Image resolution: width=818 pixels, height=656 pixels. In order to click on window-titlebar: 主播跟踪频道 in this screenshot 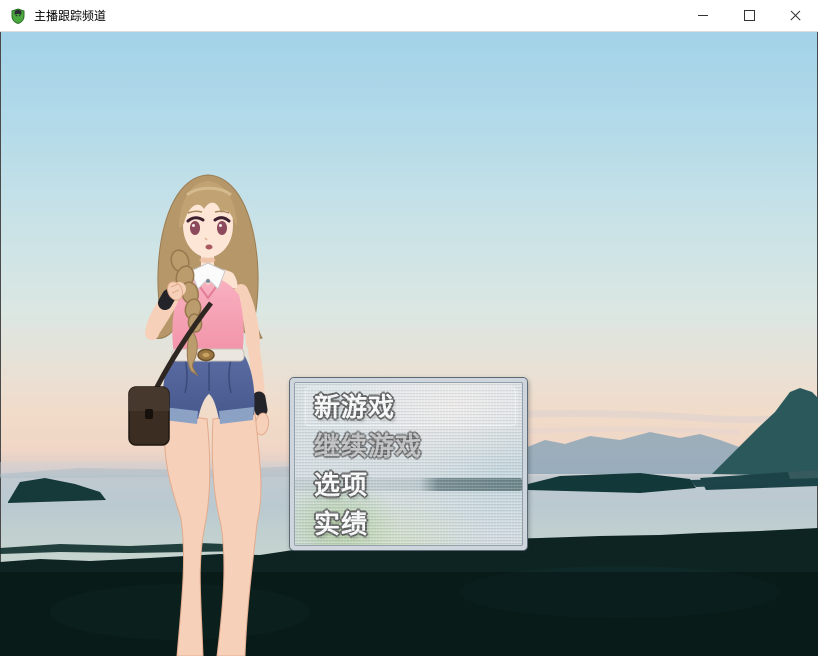, I will do `click(409, 16)`.